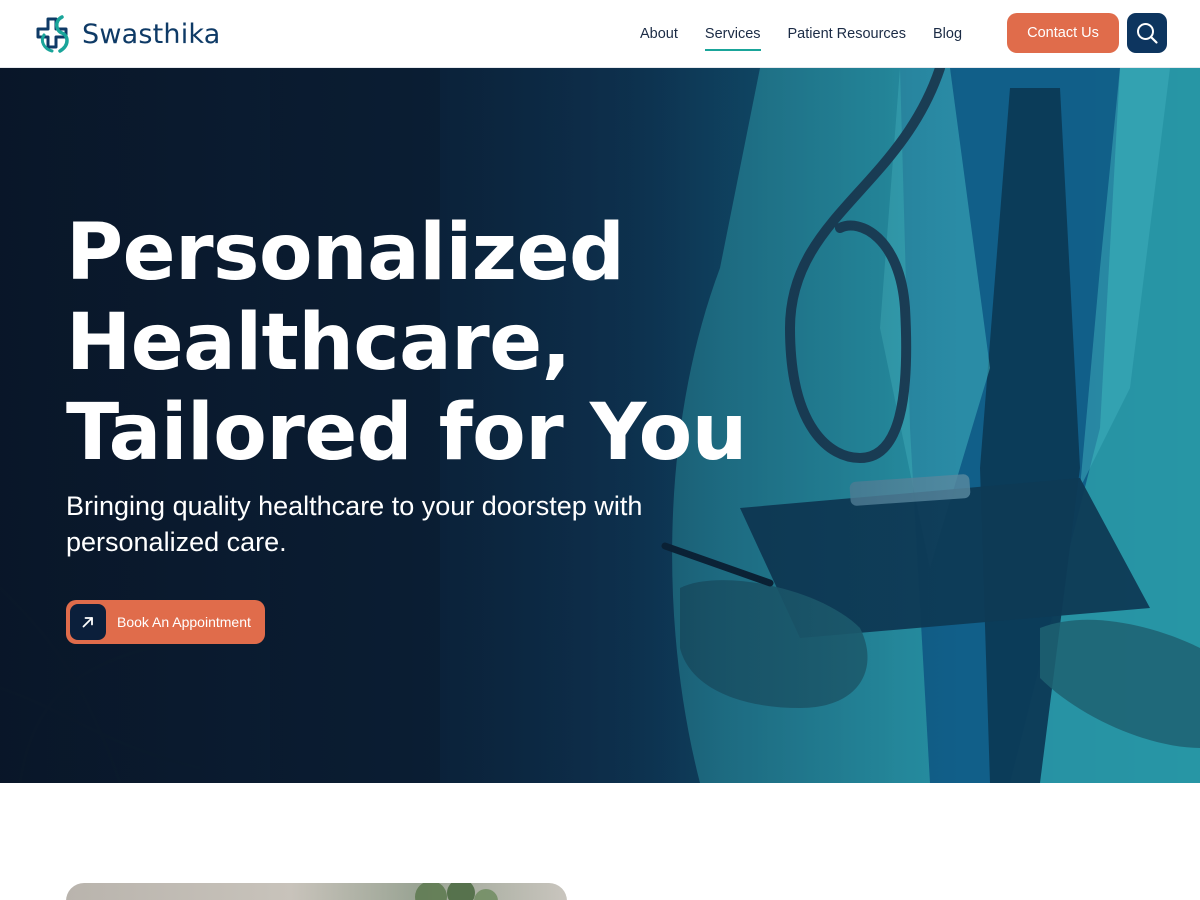 The height and width of the screenshot is (900, 1200). I want to click on nav-item-about: About, so click(659, 34).